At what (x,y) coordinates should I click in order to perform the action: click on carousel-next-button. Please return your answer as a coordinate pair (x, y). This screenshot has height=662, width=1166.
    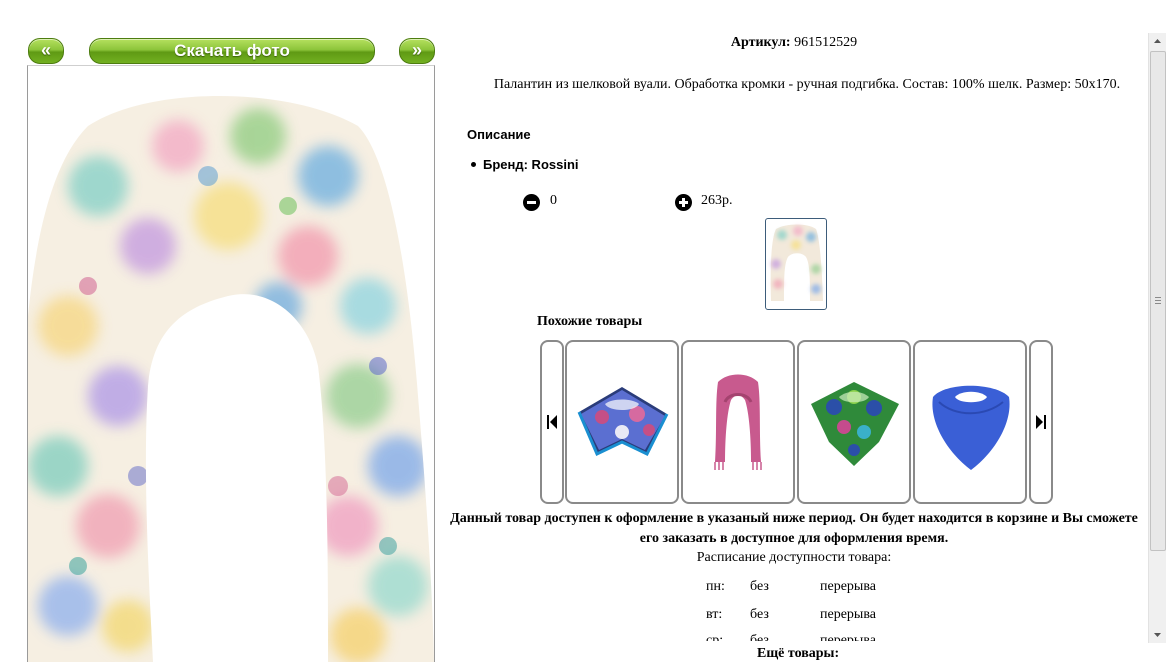
    Looking at the image, I should click on (1041, 422).